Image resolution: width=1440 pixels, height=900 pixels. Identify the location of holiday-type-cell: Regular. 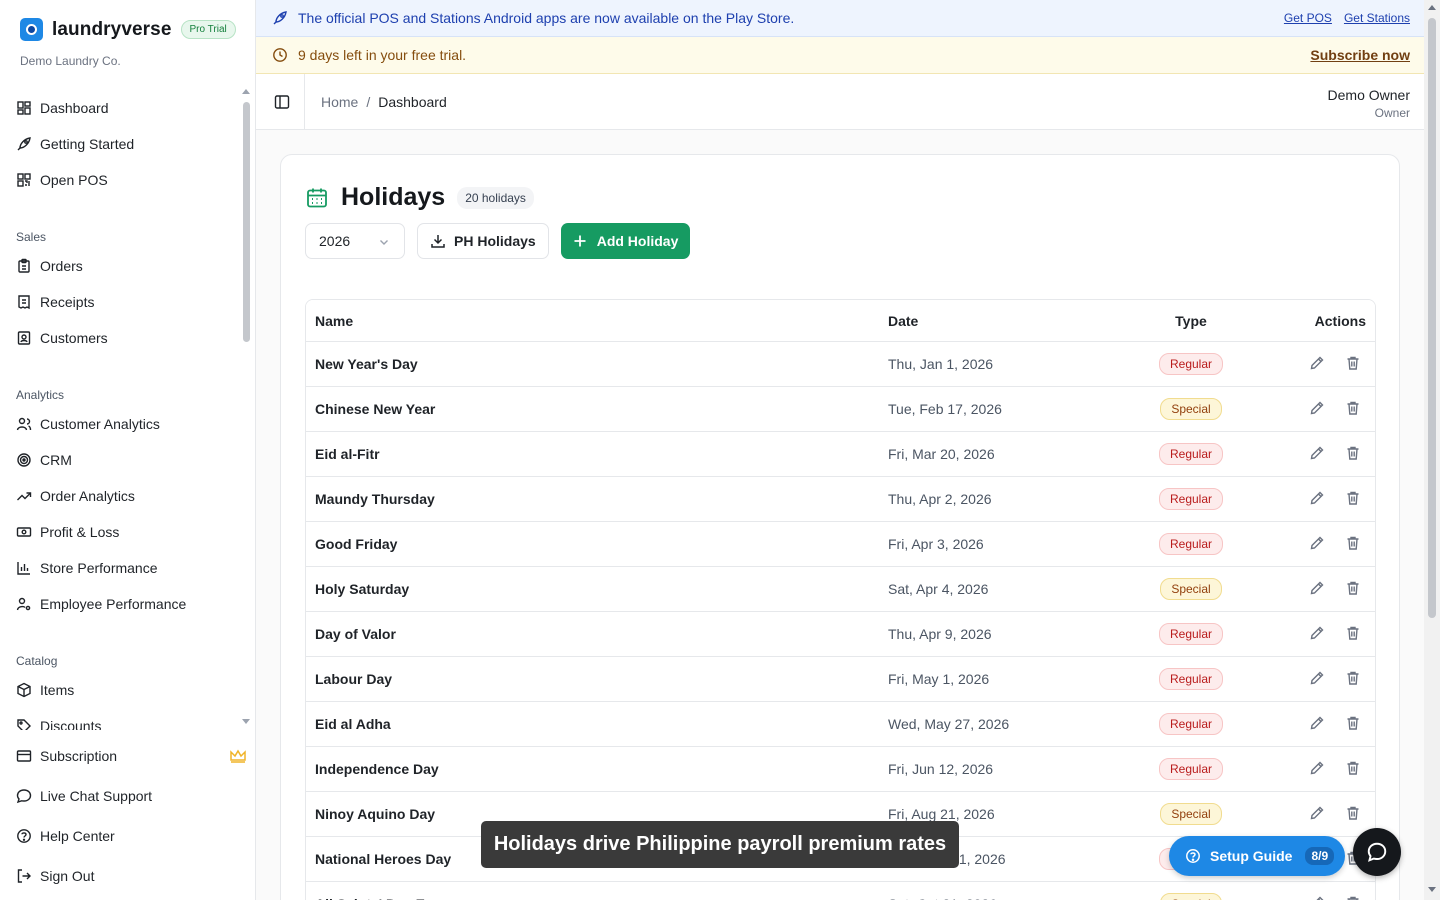
(1191, 769).